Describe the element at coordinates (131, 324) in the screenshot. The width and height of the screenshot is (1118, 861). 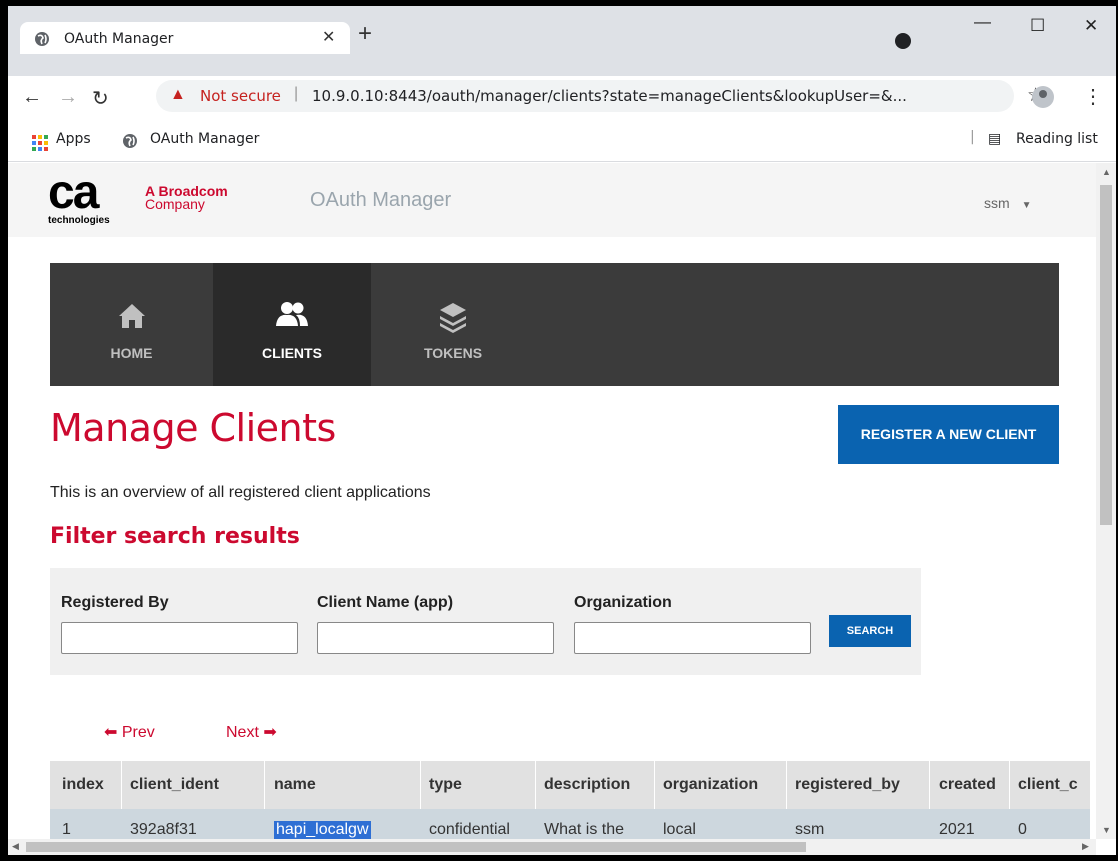
I see `nav-home: HOME` at that location.